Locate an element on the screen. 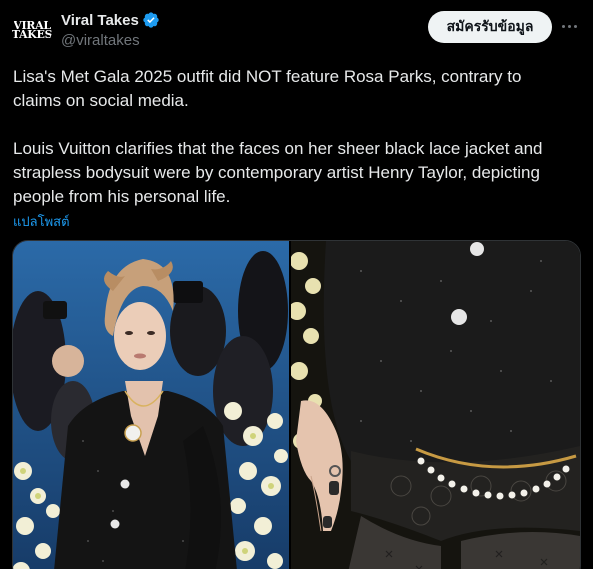 Image resolution: width=593 pixels, height=569 pixels. author-info: Viral Takes @viraltakes is located at coordinates (110, 29).